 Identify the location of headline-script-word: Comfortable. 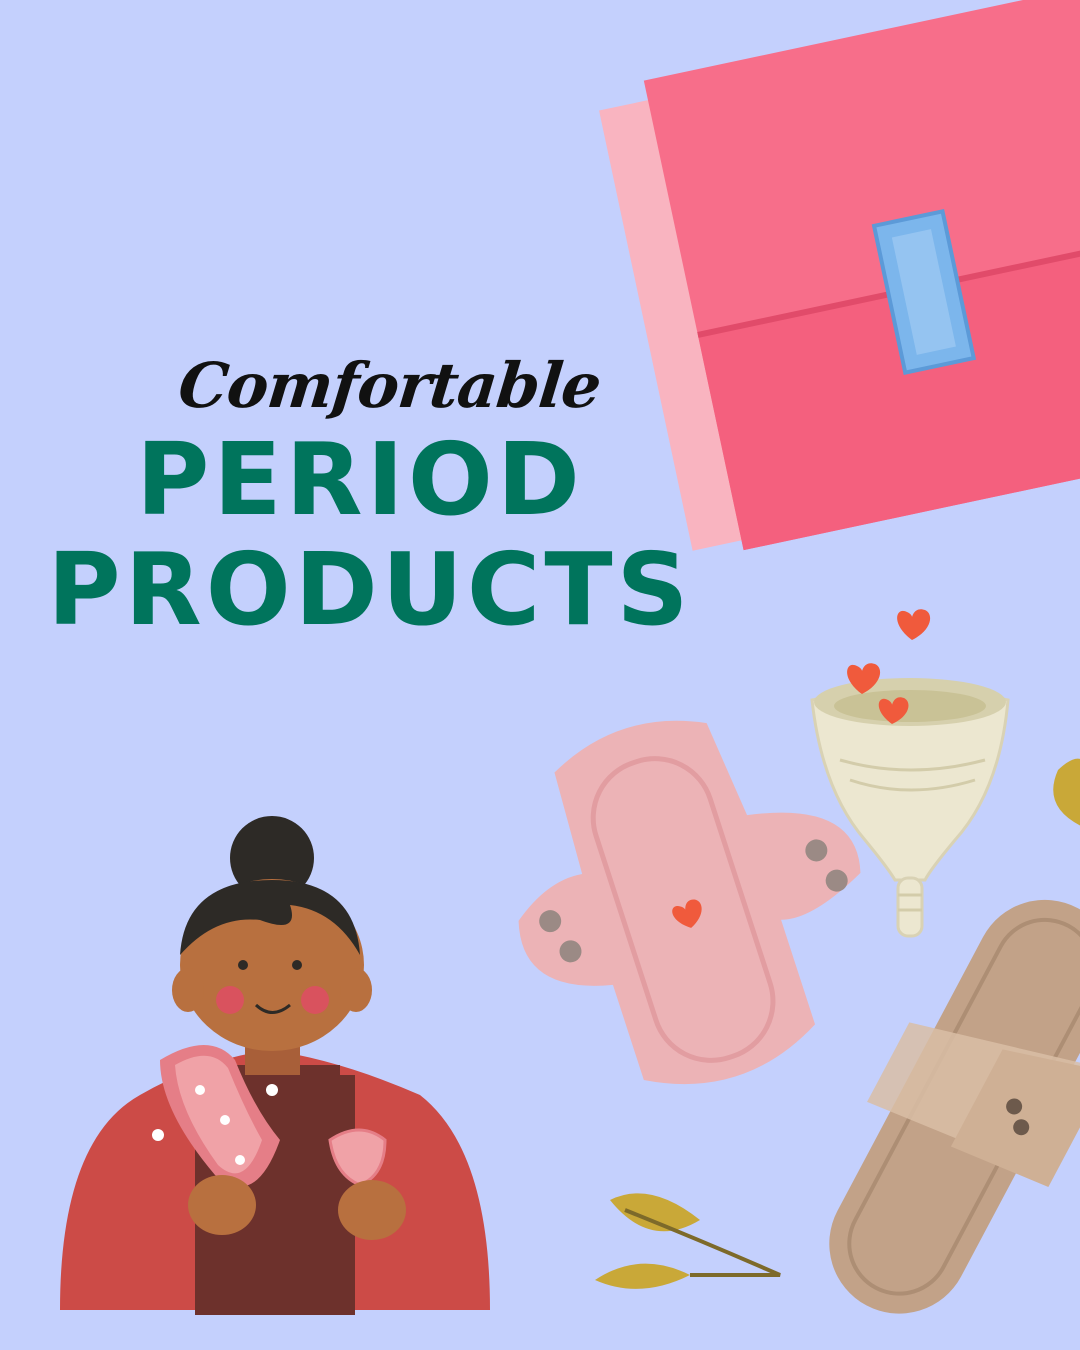
(390, 385).